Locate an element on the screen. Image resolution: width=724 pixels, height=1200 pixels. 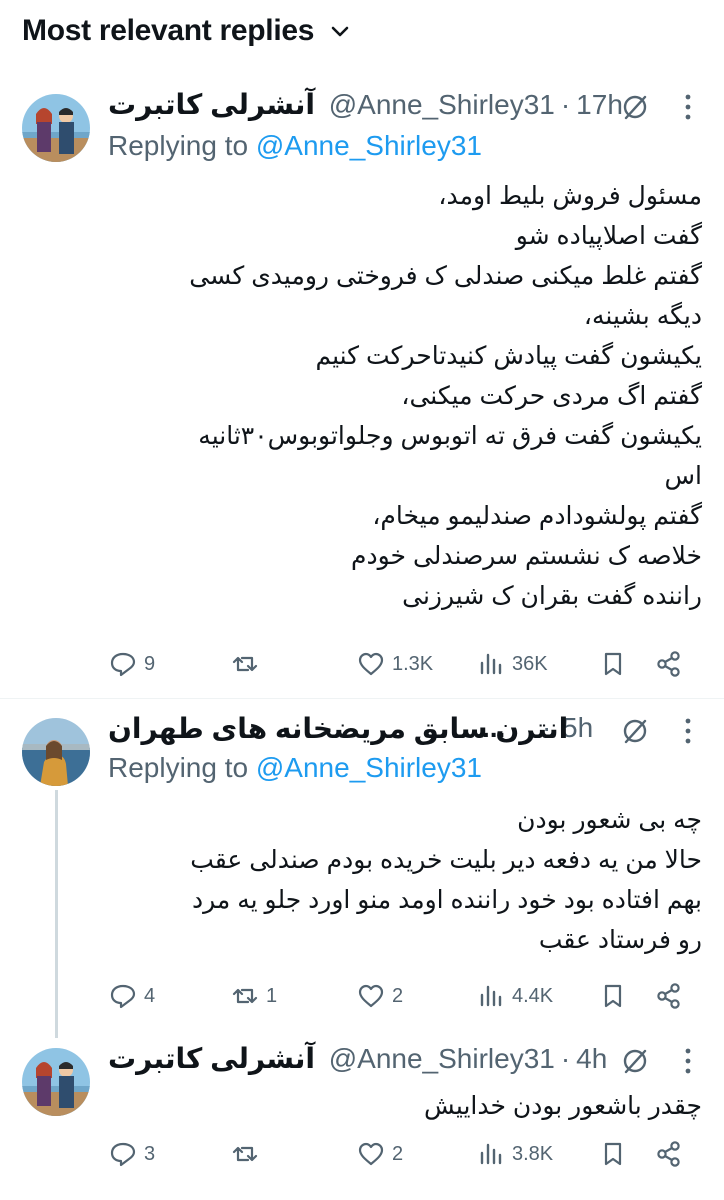
text-line: دیگه بشینه، is located at coordinates (642, 316).